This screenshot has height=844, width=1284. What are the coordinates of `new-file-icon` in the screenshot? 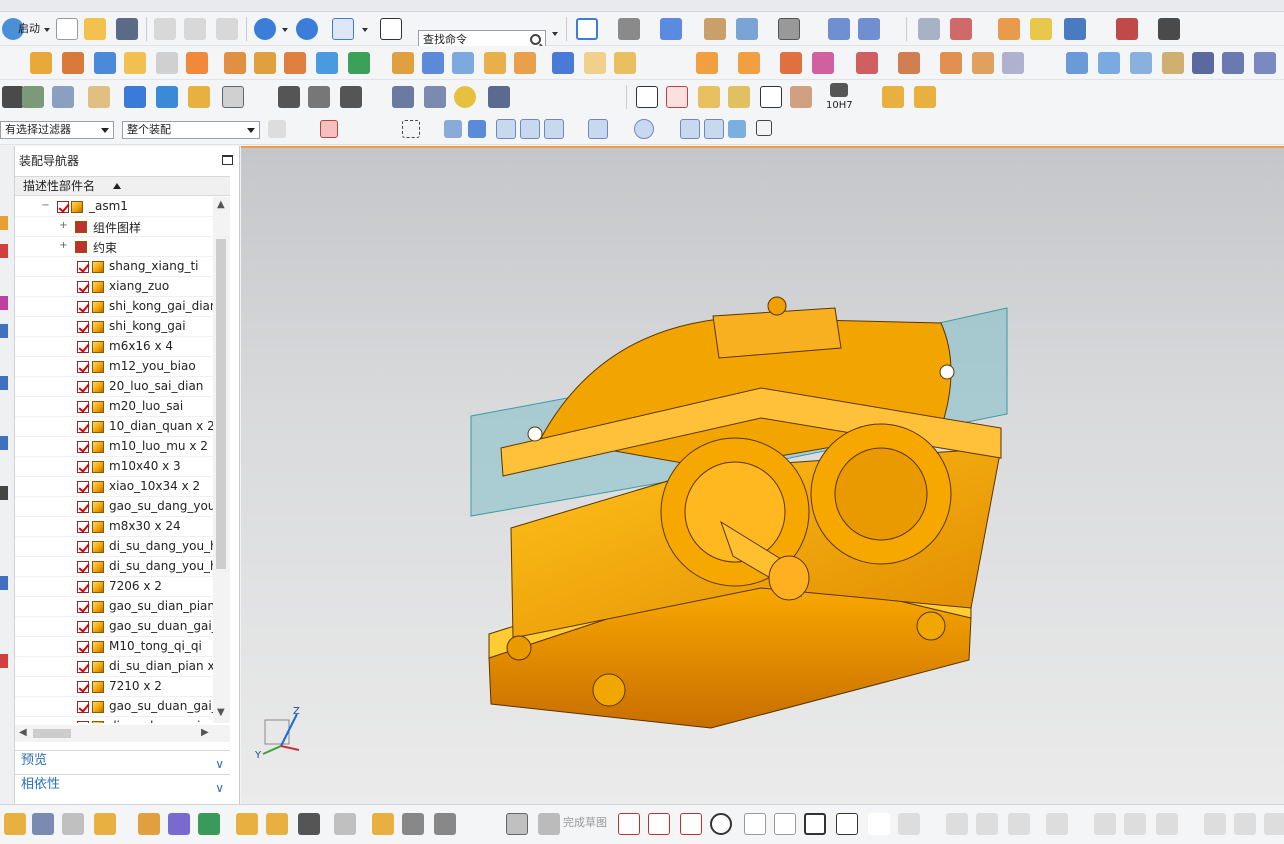 It's located at (67, 29).